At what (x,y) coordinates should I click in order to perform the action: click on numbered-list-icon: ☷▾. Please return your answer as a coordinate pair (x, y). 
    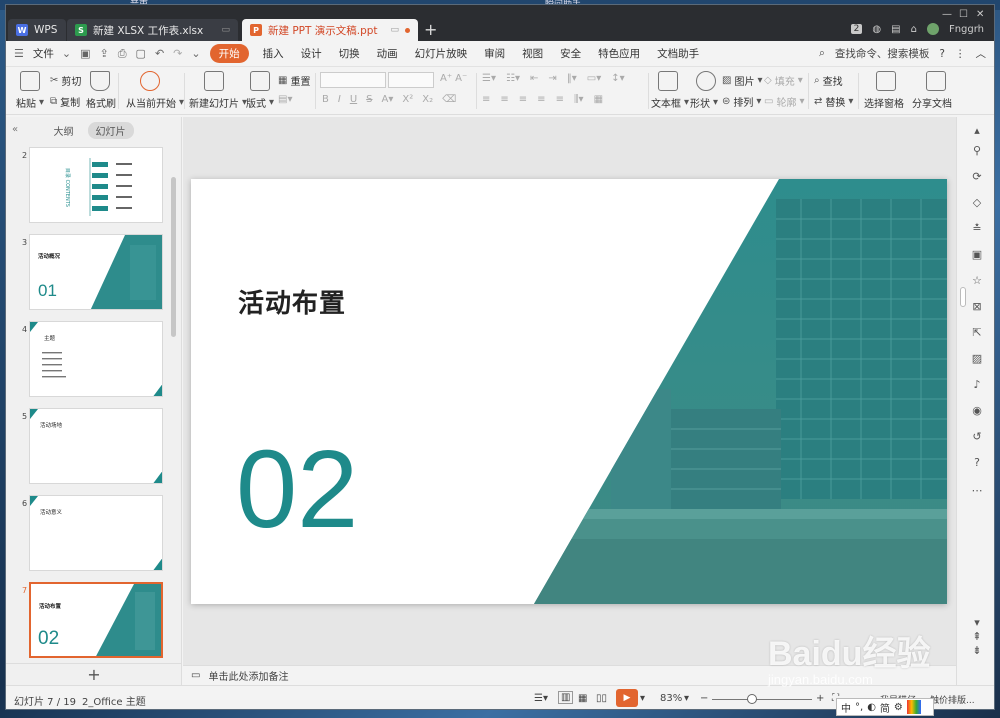
    Looking at the image, I should click on (513, 78).